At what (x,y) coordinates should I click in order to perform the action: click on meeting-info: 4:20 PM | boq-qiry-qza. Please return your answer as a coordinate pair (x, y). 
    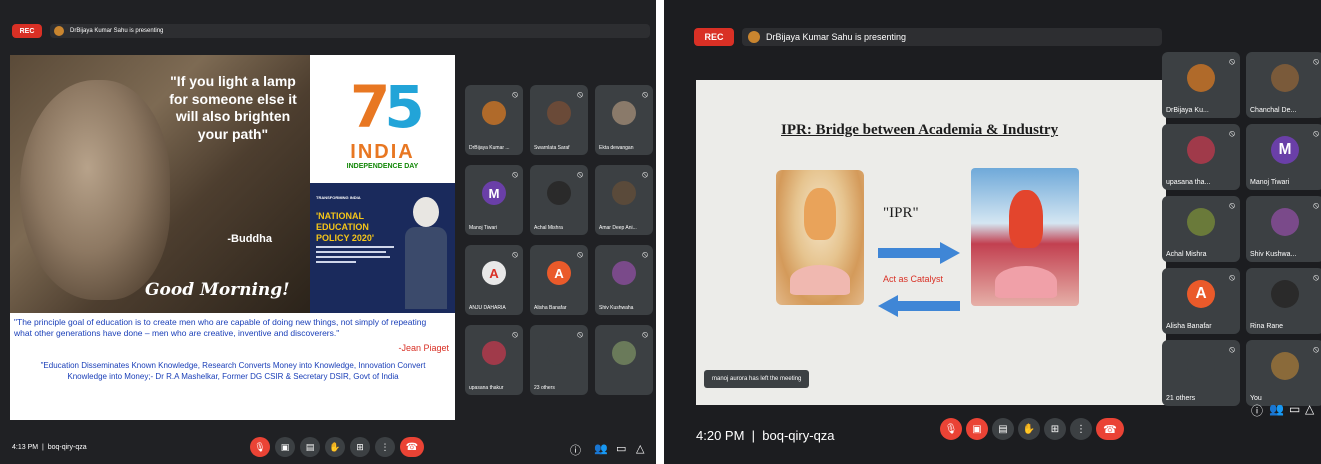
    Looking at the image, I should click on (765, 435).